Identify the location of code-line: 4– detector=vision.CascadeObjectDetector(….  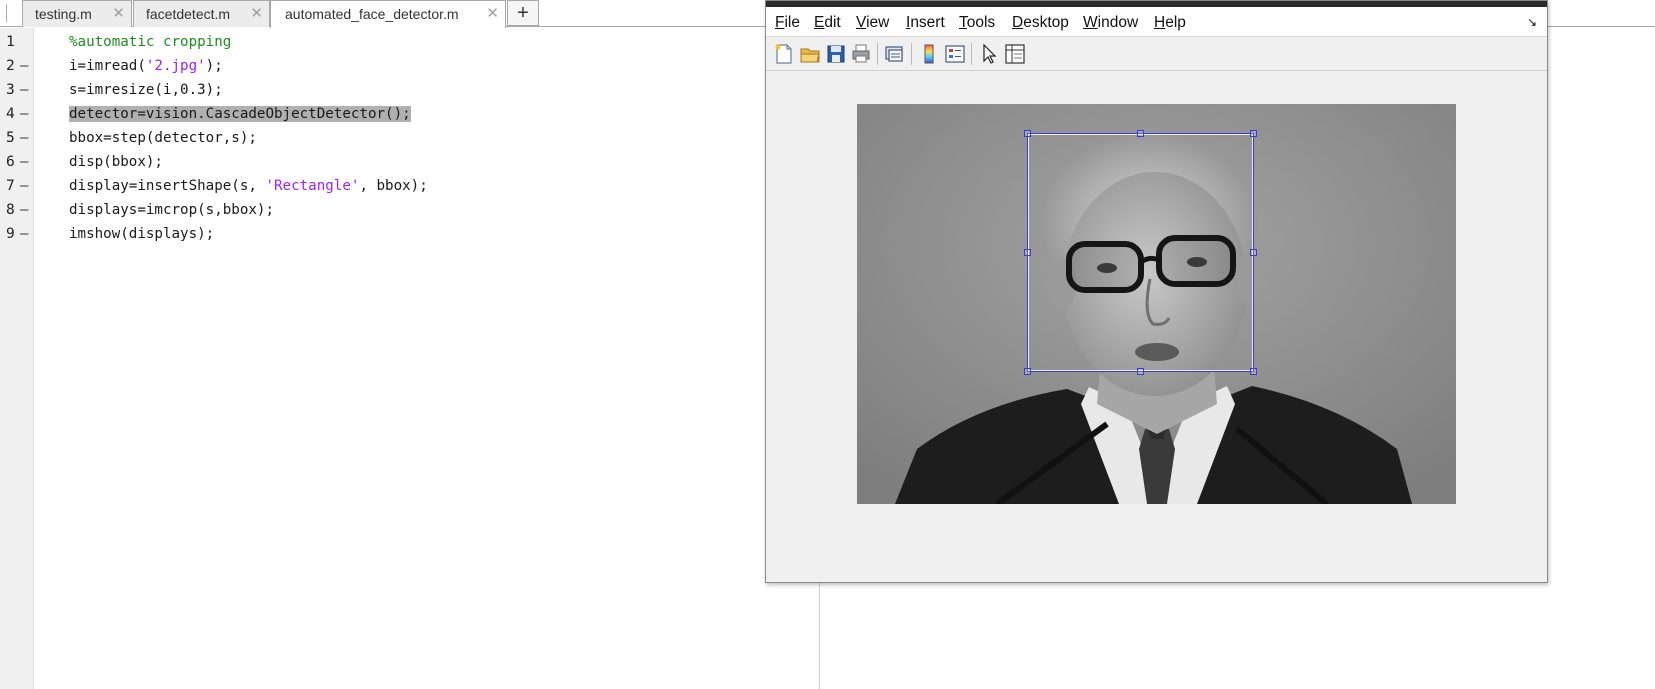
(410, 114).